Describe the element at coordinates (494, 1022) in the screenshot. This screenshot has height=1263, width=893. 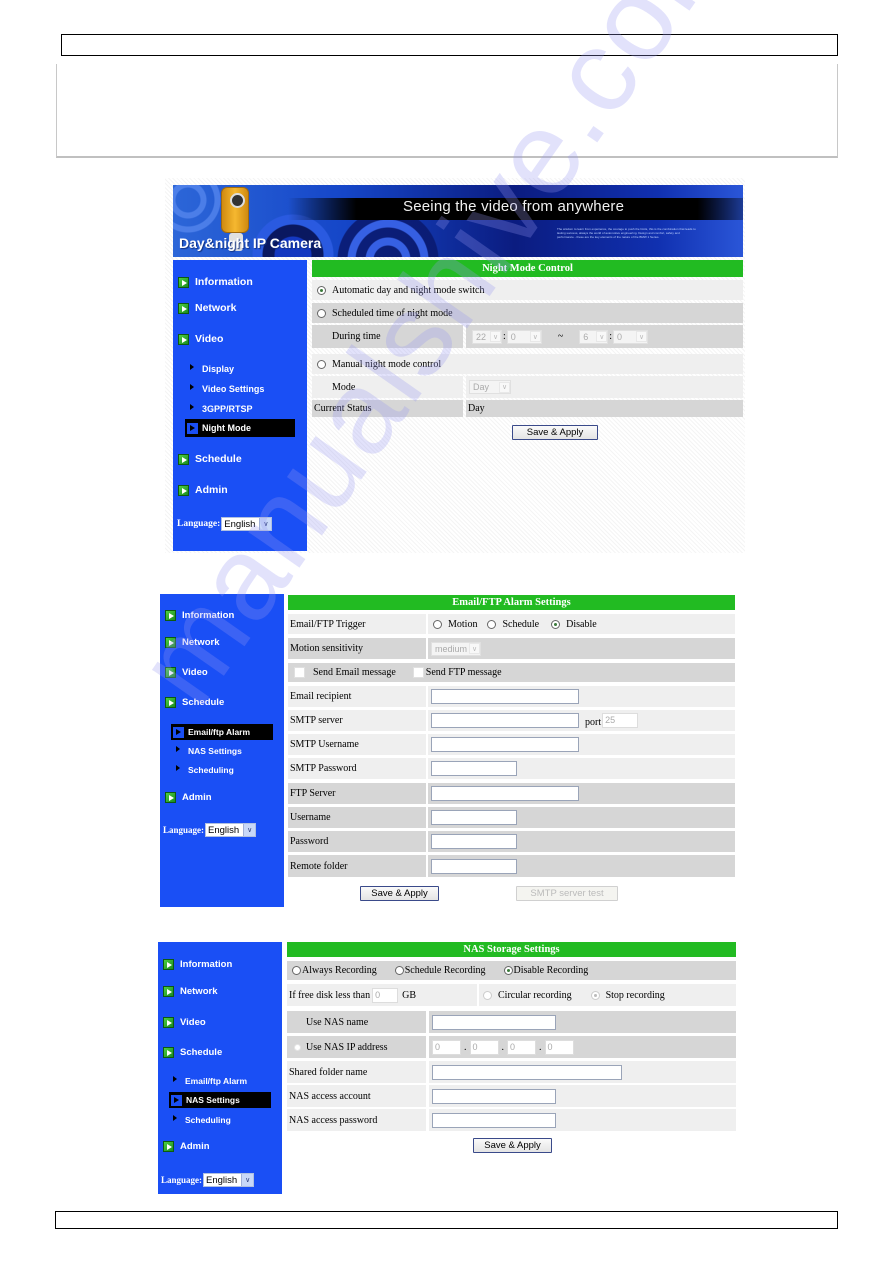
I see `nas-name-input` at that location.